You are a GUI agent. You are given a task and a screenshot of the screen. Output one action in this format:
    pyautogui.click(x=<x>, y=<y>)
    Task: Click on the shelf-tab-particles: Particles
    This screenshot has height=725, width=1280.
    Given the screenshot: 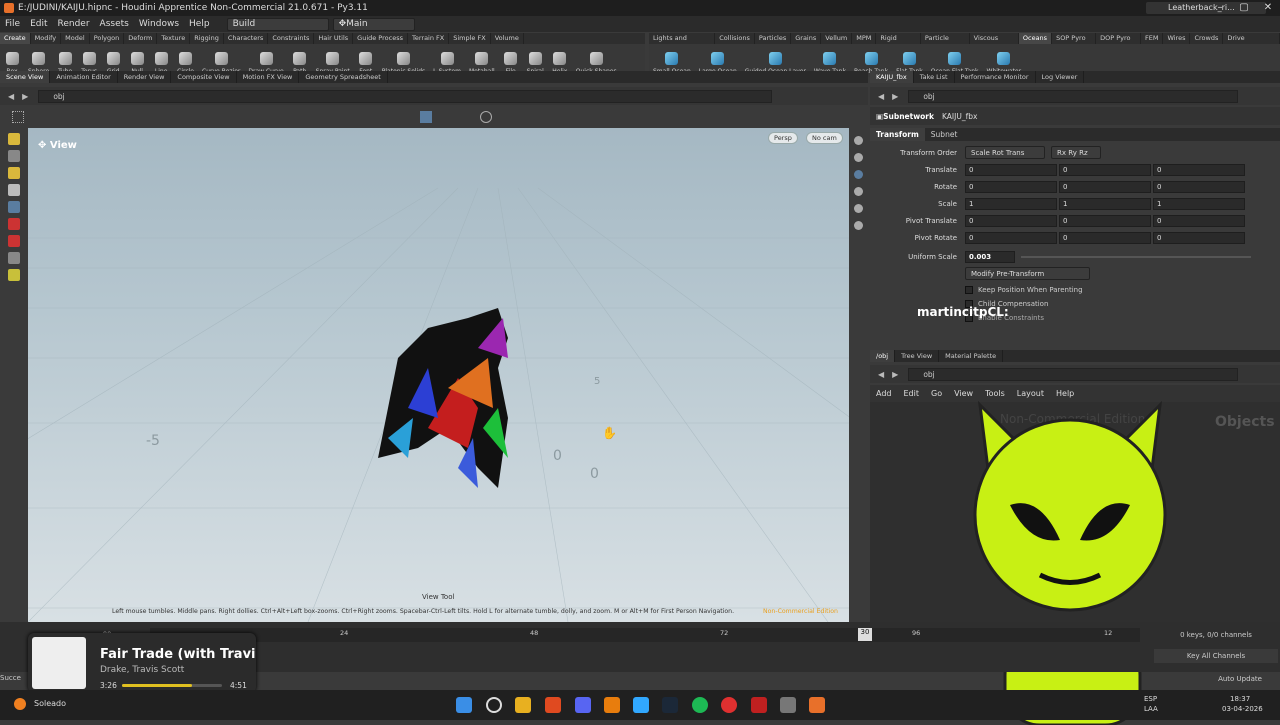 What is the action you would take?
    pyautogui.click(x=773, y=38)
    